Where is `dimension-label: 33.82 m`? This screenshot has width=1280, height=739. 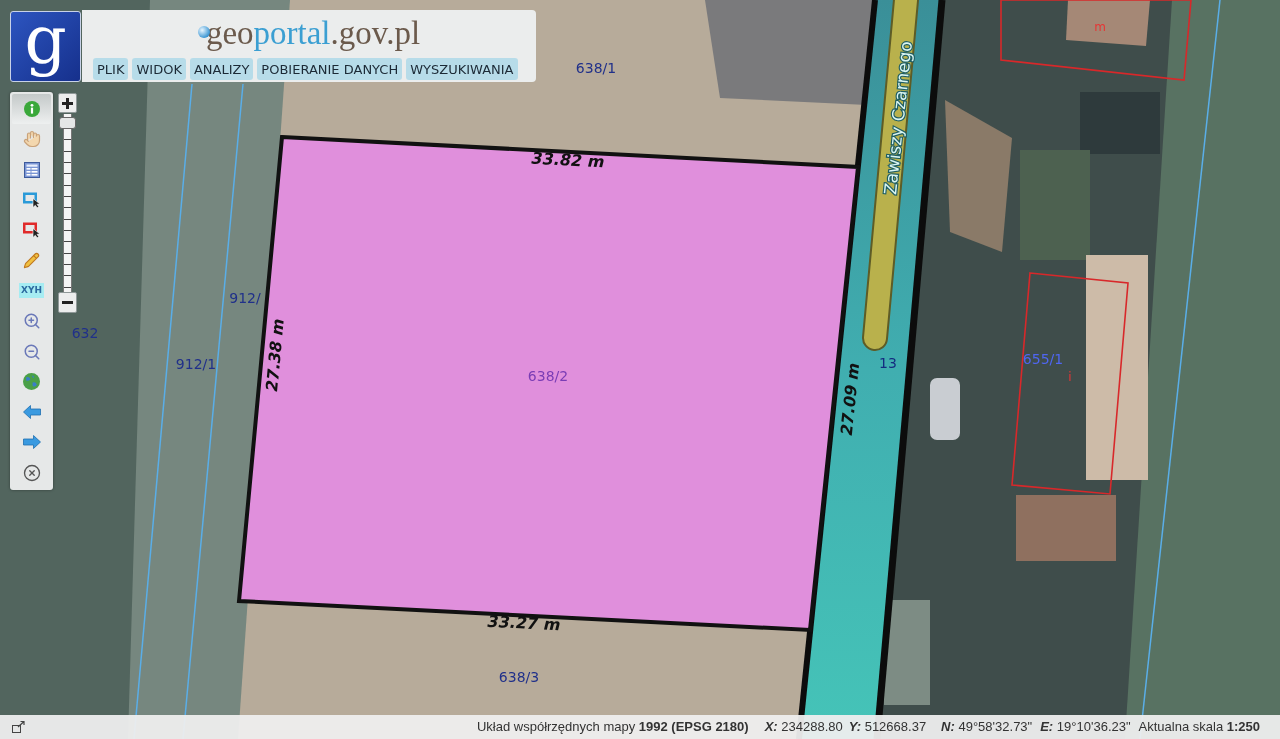 dimension-label: 33.82 m is located at coordinates (568, 160).